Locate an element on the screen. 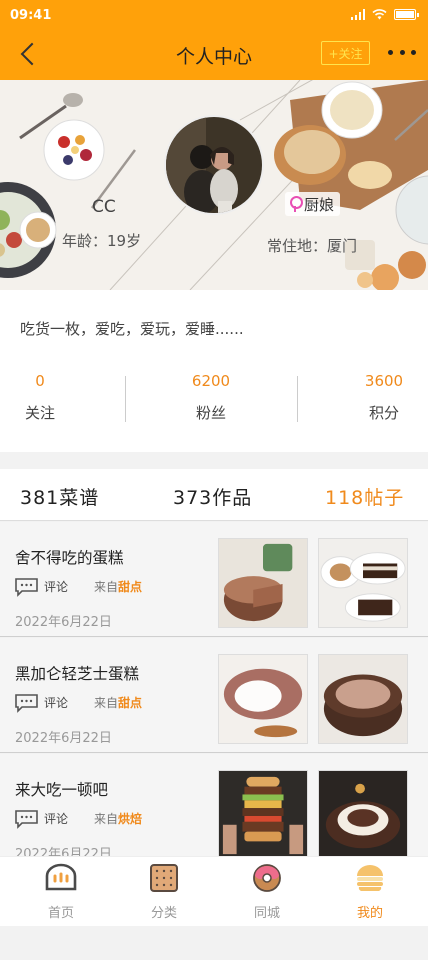 Image resolution: width=428 pixels, height=960 pixels. tag-label: 厨娘 is located at coordinates (319, 204).